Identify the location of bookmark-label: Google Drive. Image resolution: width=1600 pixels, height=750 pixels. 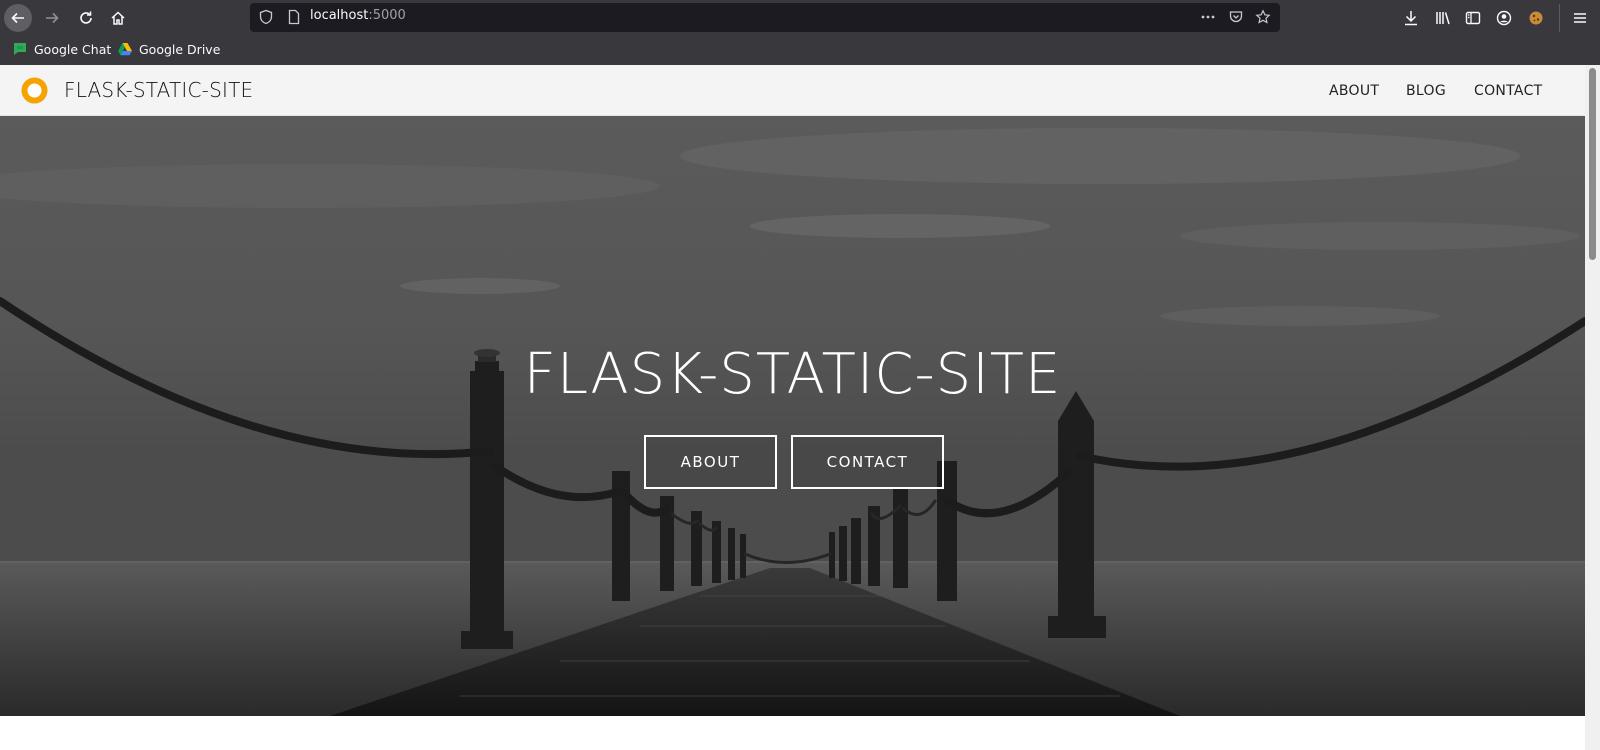
(180, 49).